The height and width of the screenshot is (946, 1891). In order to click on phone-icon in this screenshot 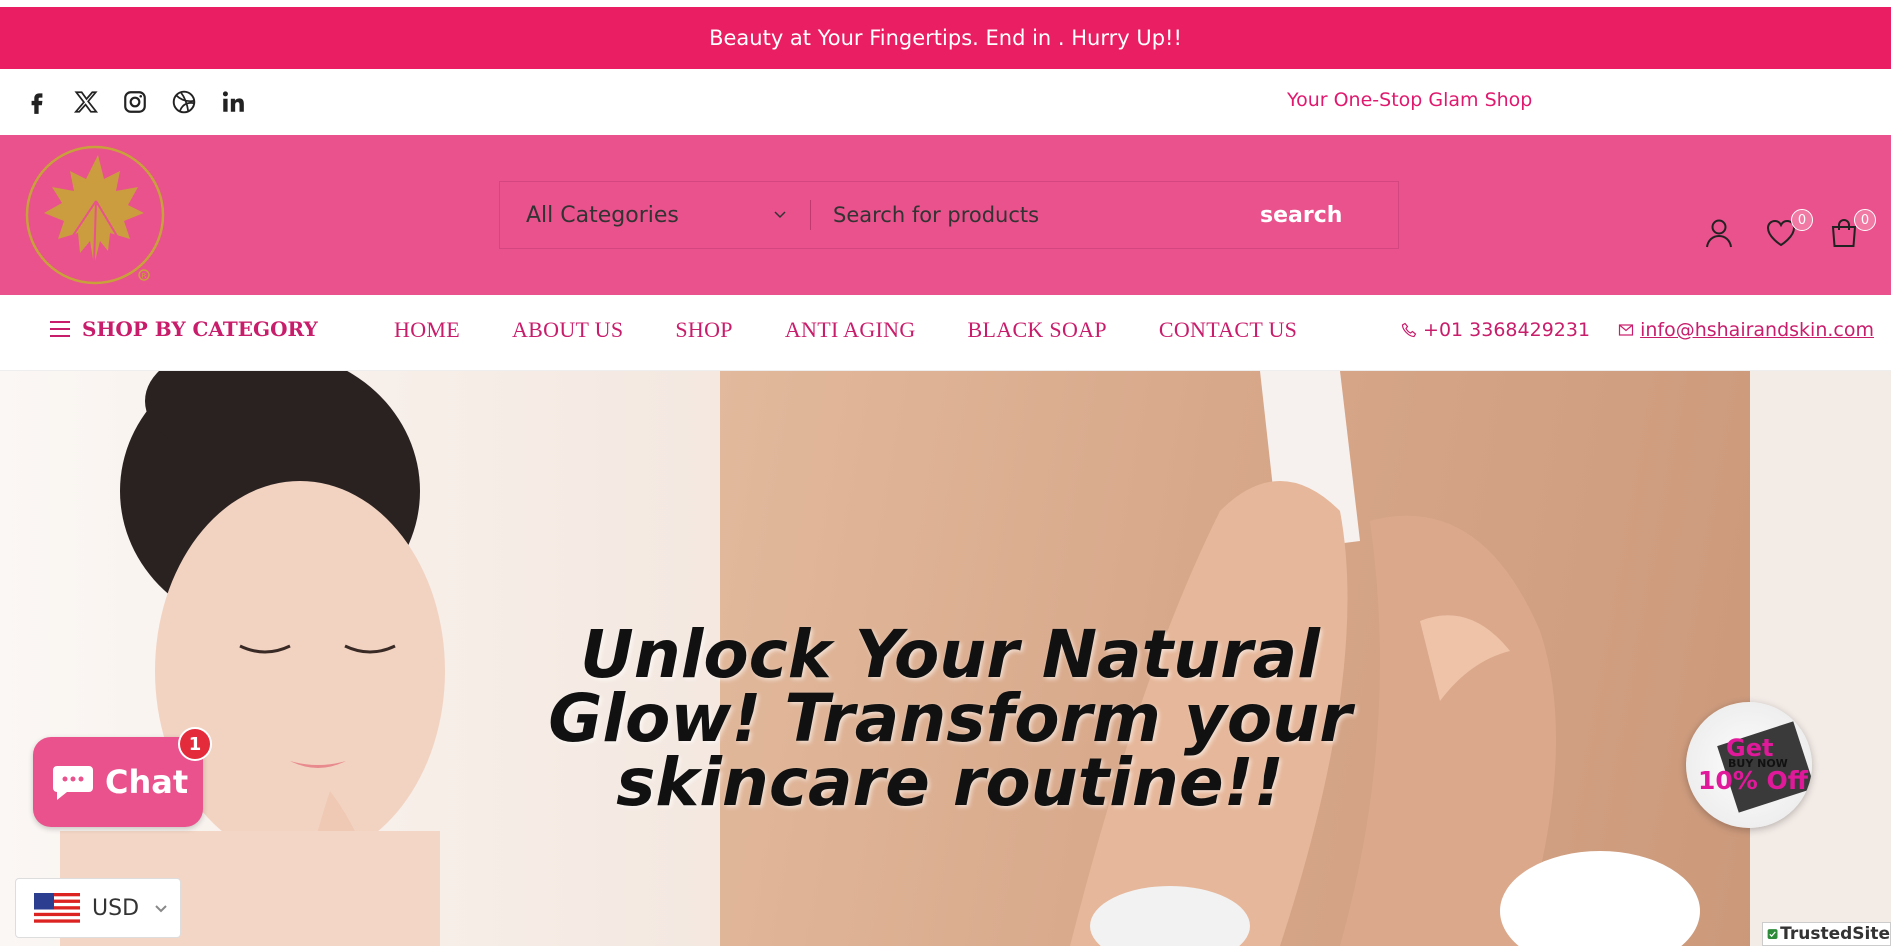, I will do `click(1409, 330)`.